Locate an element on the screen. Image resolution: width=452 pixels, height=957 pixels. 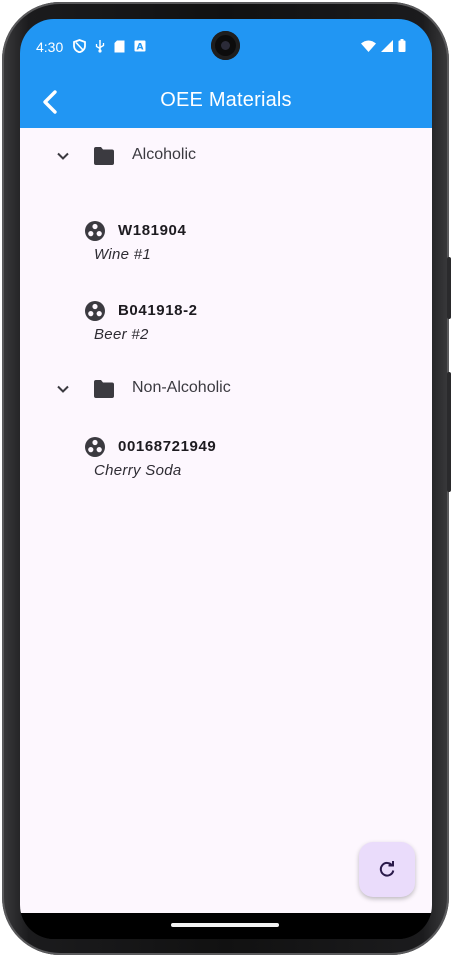
status-icons-right is located at coordinates (383, 45).